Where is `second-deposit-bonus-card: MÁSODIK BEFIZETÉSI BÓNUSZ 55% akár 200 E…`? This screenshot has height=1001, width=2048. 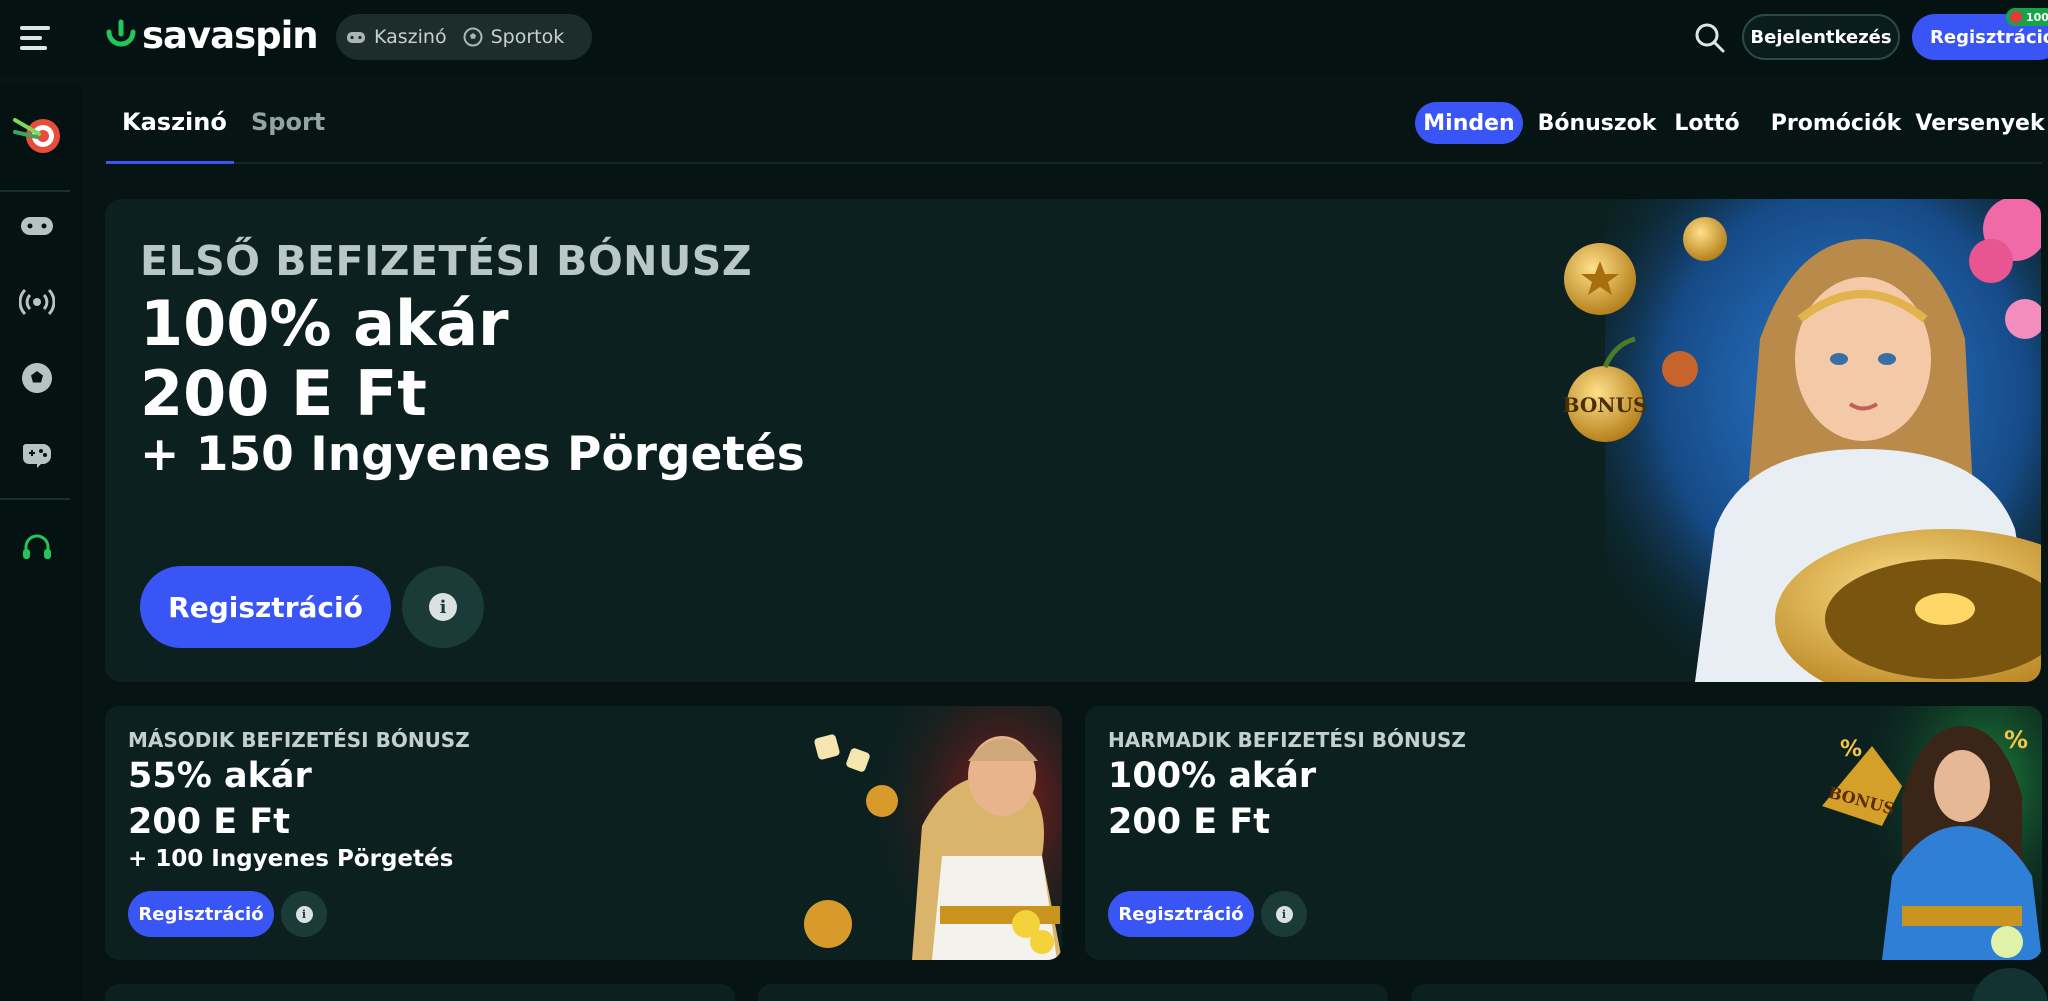
second-deposit-bonus-card: MÁSODIK BEFIZETÉSI BÓNUSZ 55% akár 200 E… is located at coordinates (583, 833).